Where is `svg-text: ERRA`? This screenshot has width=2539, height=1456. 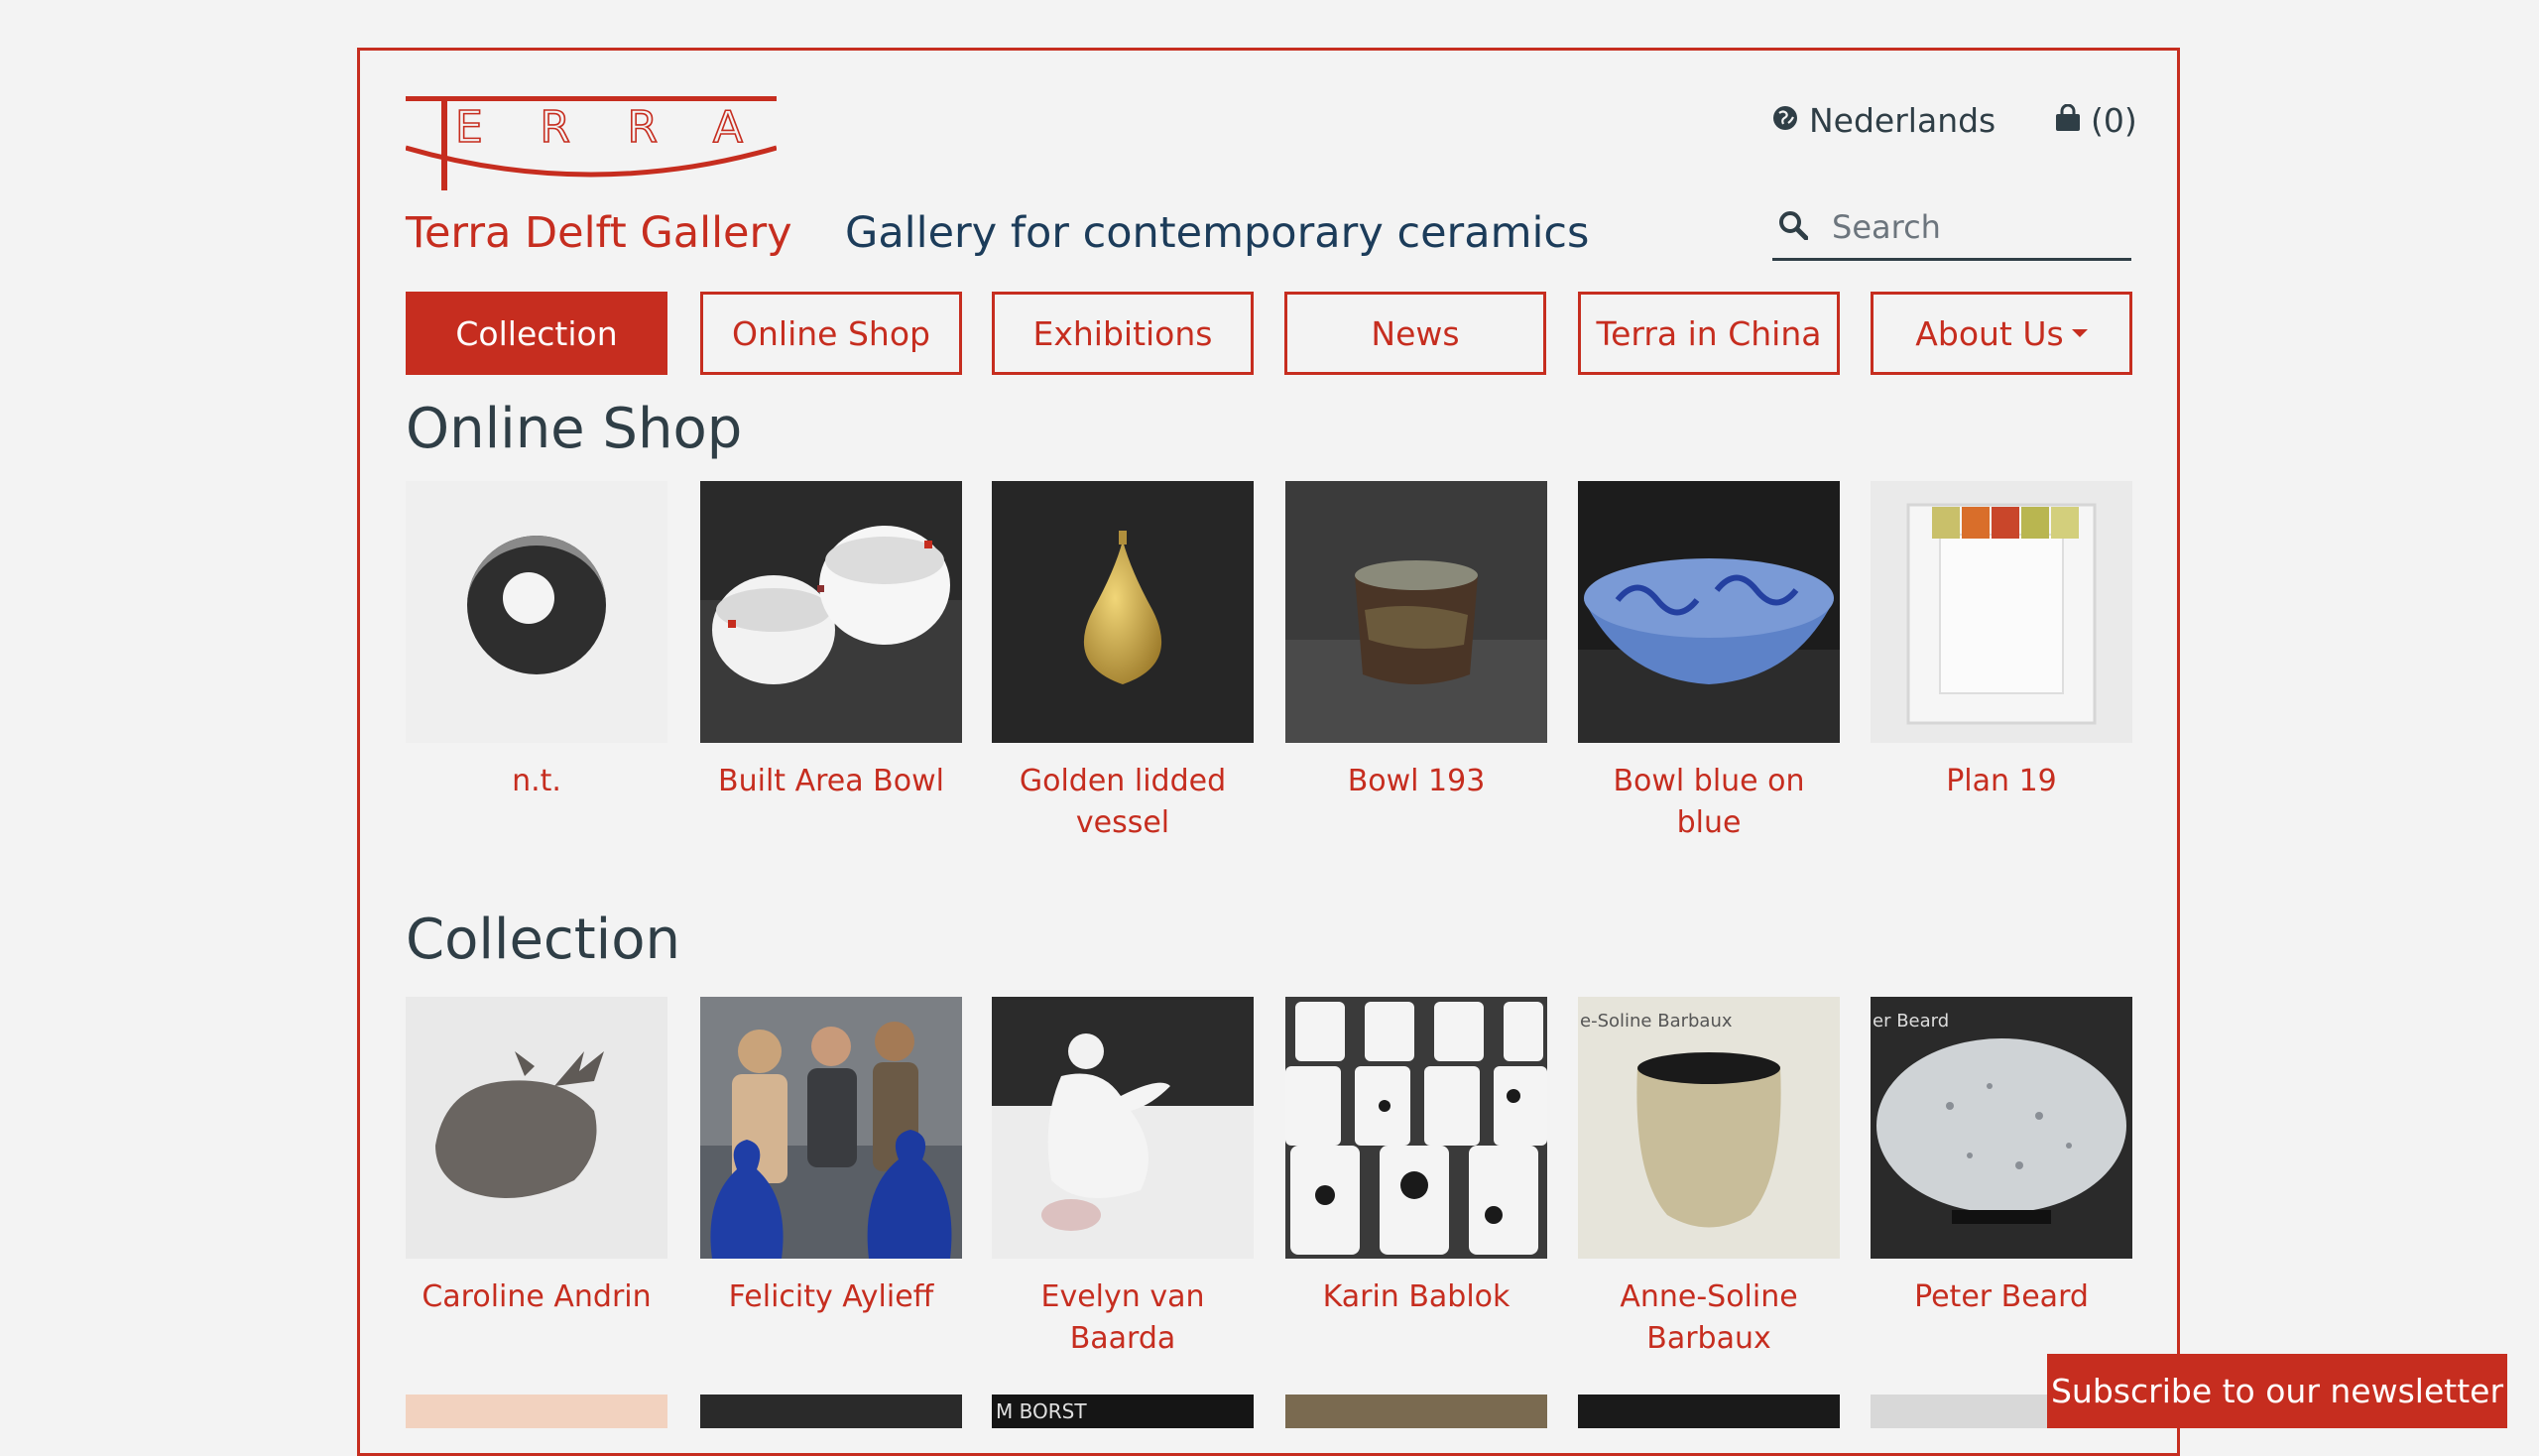
svg-text: ERRA is located at coordinates (604, 127).